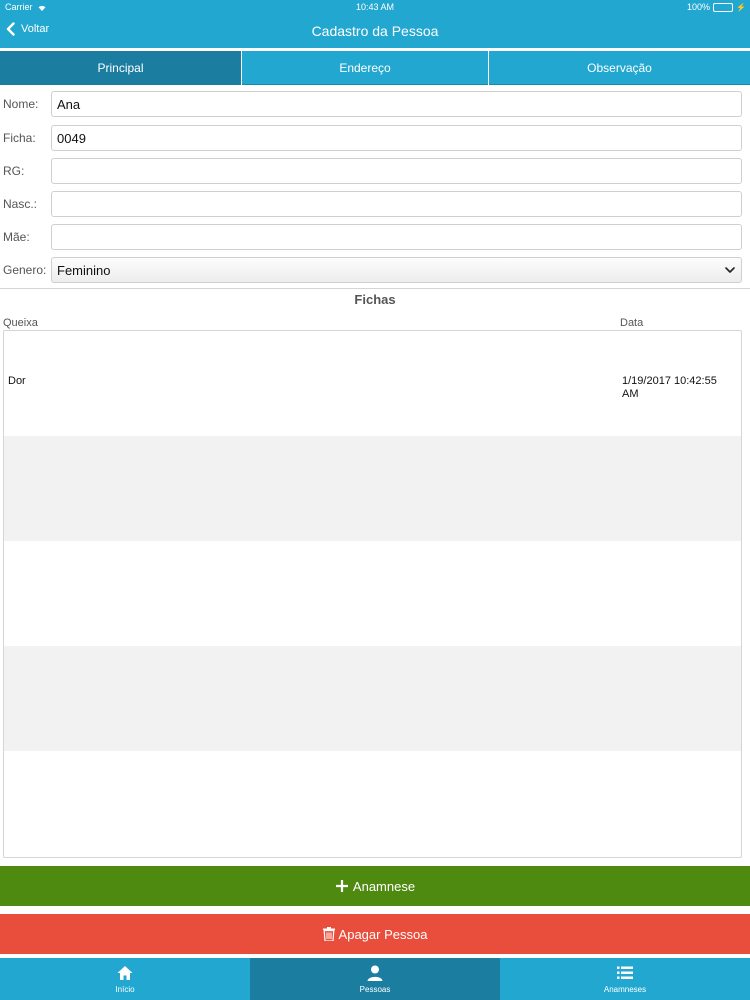 The image size is (750, 1000). I want to click on battery-icon, so click(723, 7).